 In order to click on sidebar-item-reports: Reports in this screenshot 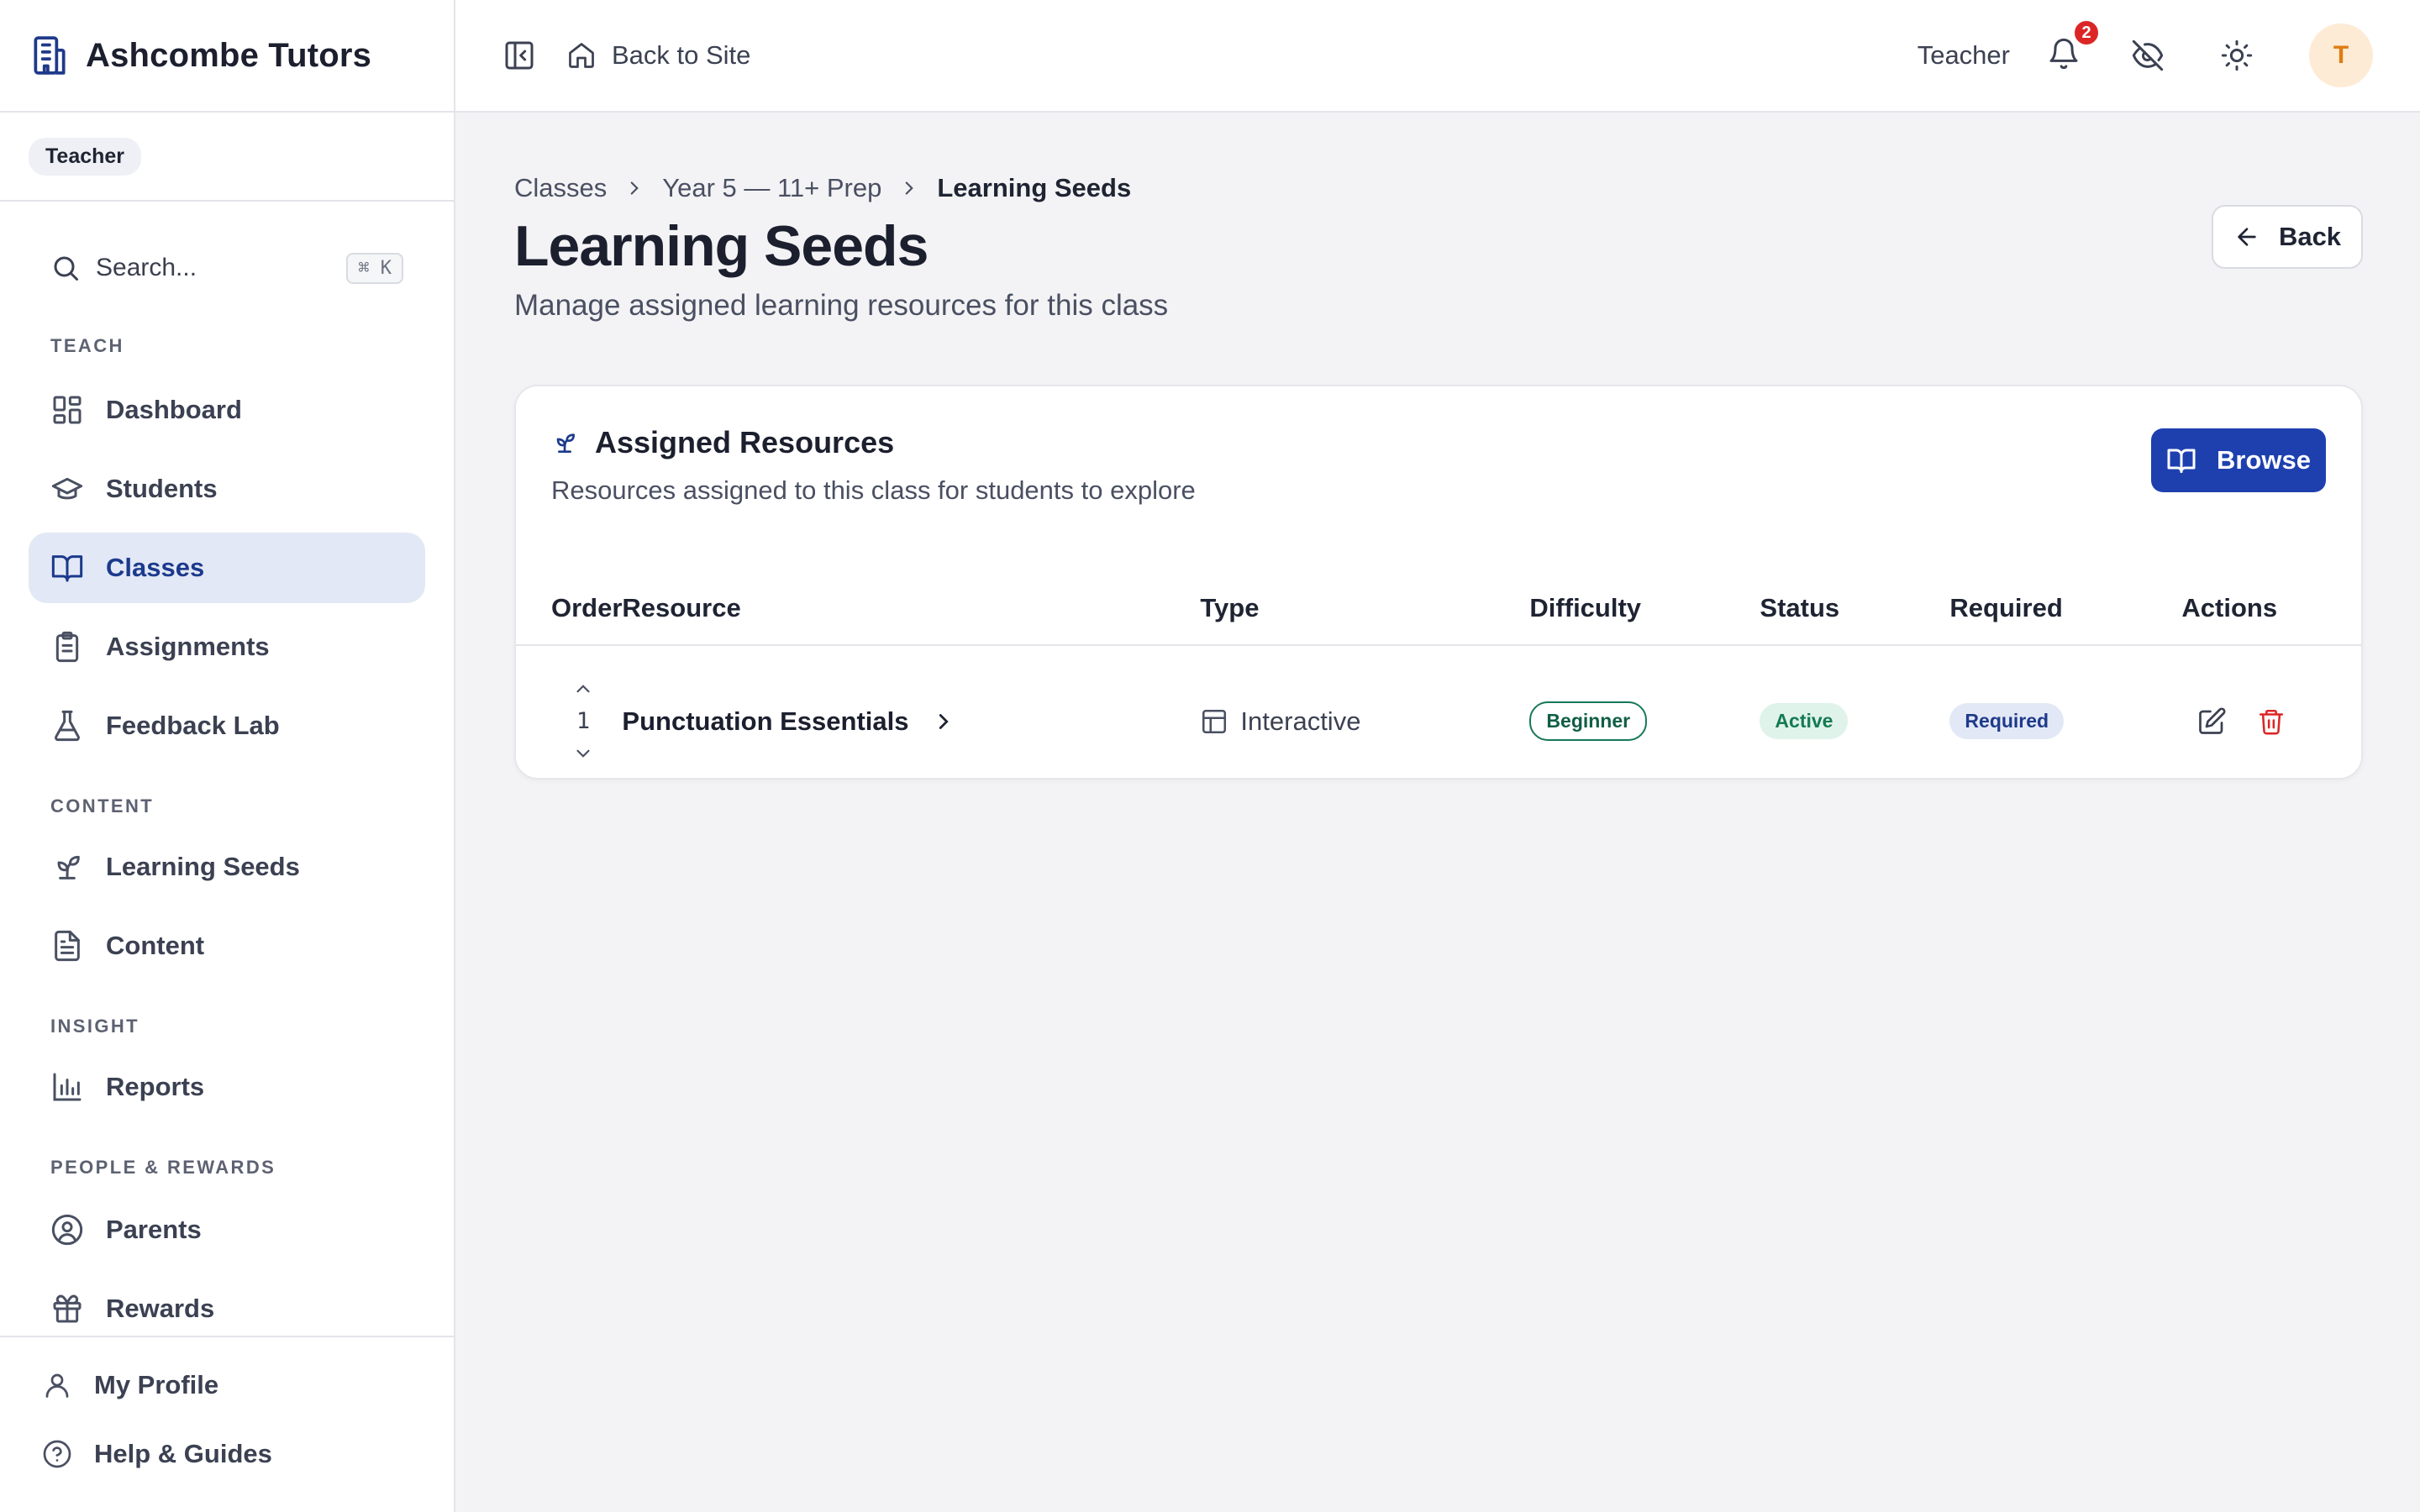, I will do `click(227, 1087)`.